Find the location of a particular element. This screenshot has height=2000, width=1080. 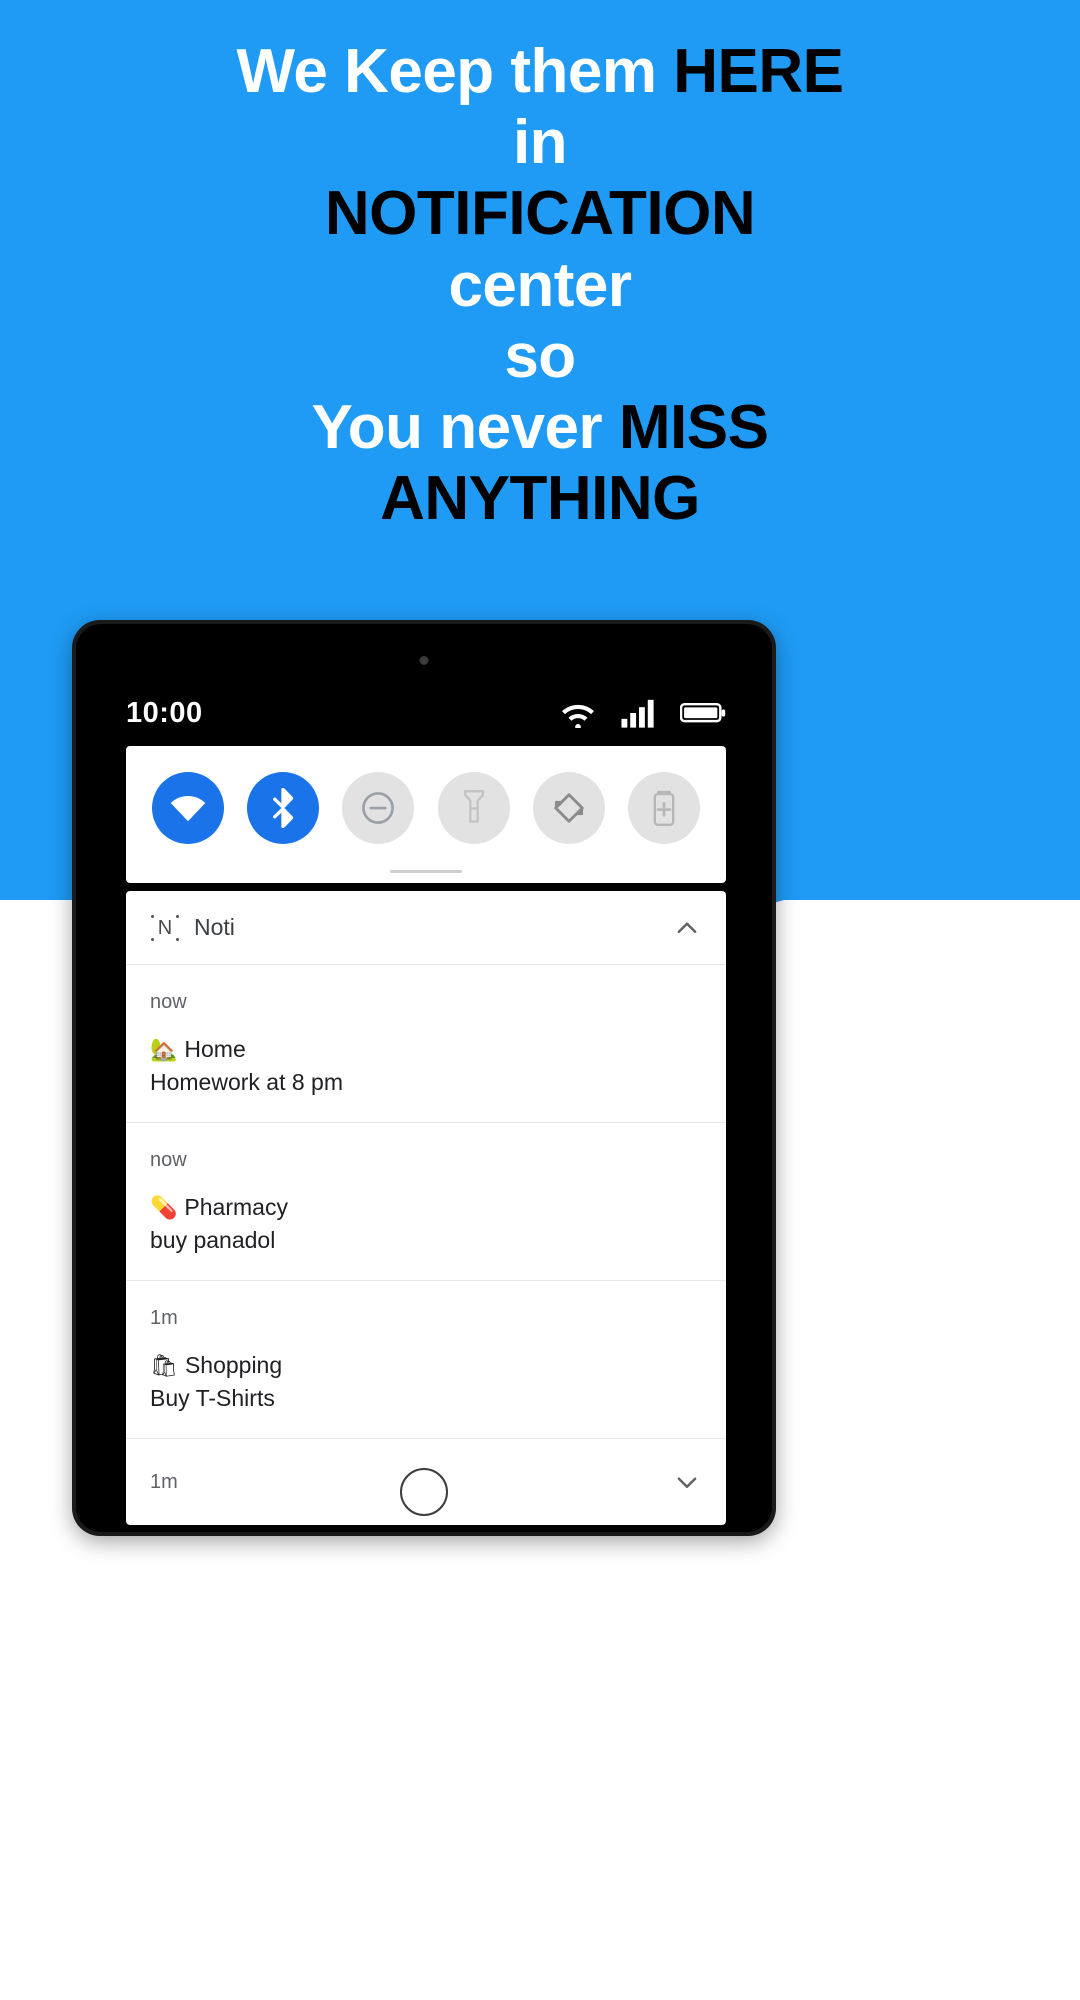

notification-body: Buy T-Shirts is located at coordinates (212, 1398).